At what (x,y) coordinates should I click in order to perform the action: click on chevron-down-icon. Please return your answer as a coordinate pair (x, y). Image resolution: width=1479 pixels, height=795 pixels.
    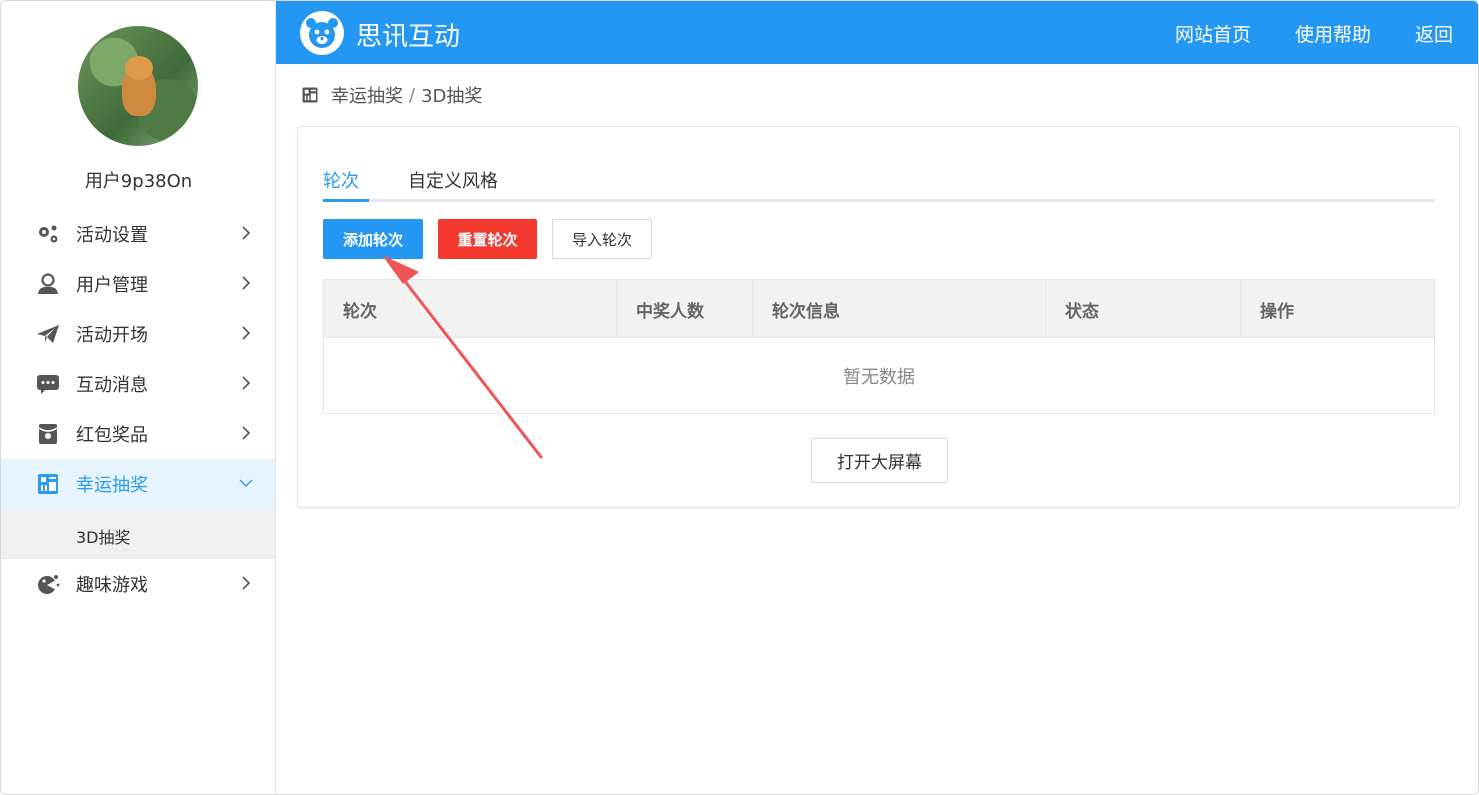
    Looking at the image, I should click on (246, 483).